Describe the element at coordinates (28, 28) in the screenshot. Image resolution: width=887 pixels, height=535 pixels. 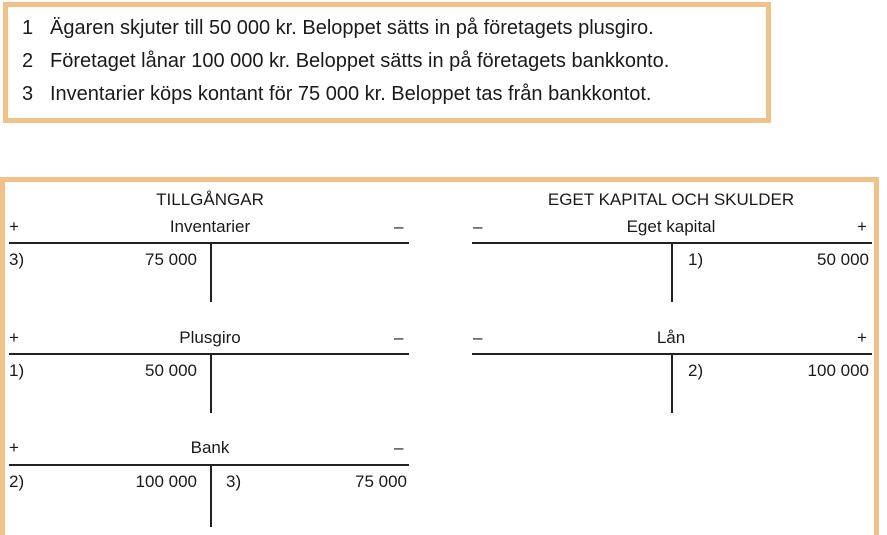
I see `statement-number: 1` at that location.